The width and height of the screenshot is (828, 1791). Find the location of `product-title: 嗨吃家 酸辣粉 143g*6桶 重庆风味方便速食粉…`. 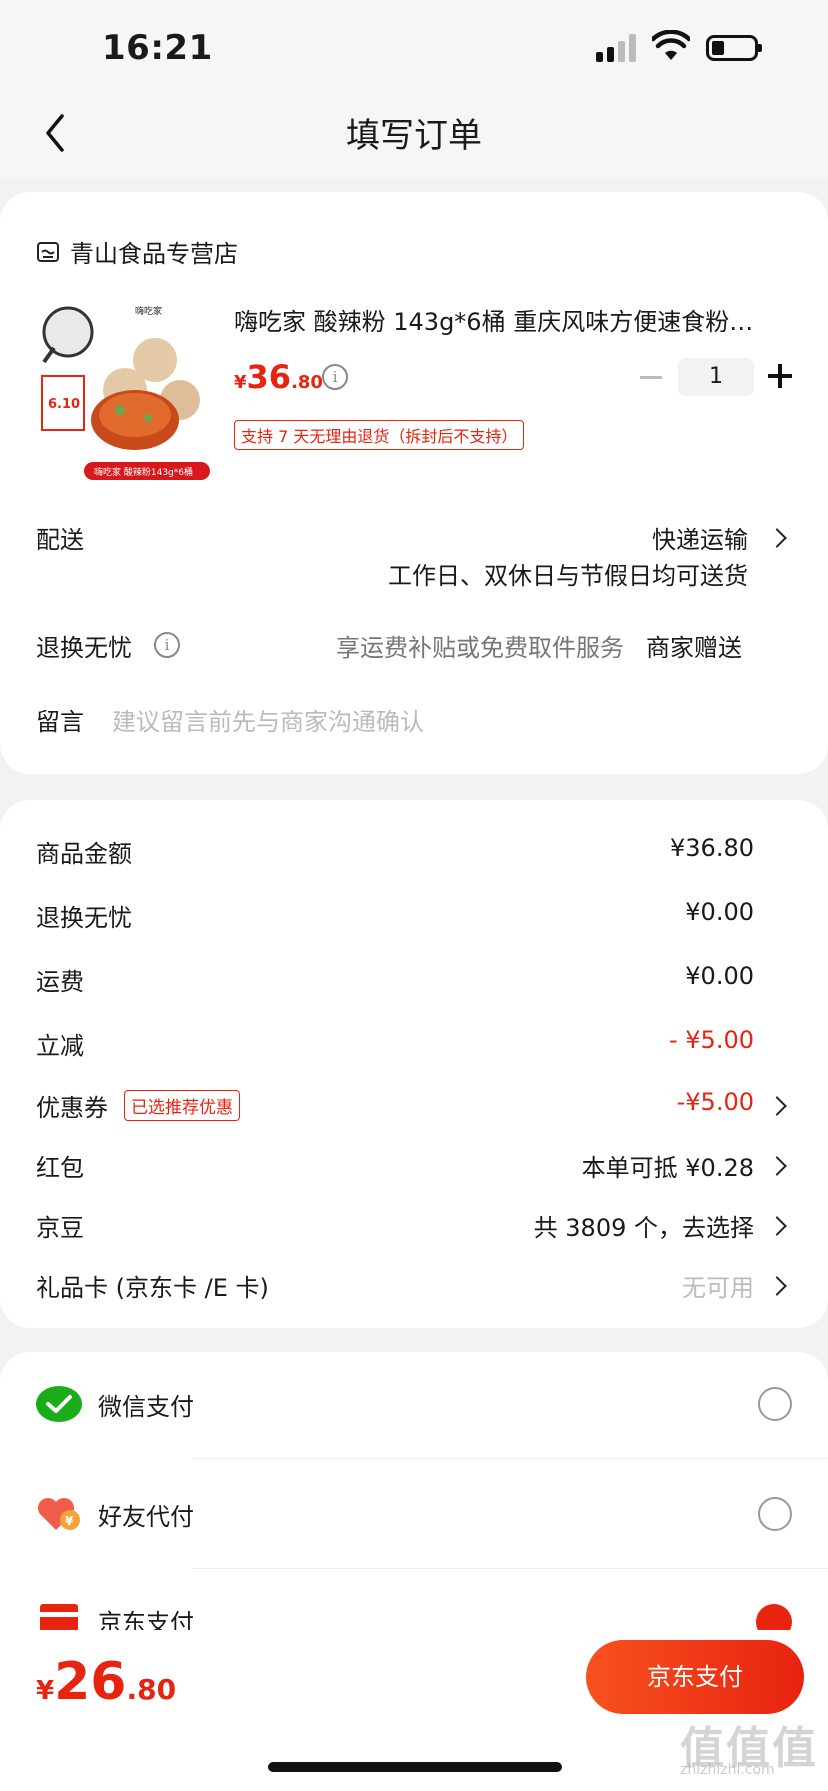

product-title: 嗨吃家 酸辣粉 143g*6桶 重庆风味方便速食粉… is located at coordinates (512, 319).